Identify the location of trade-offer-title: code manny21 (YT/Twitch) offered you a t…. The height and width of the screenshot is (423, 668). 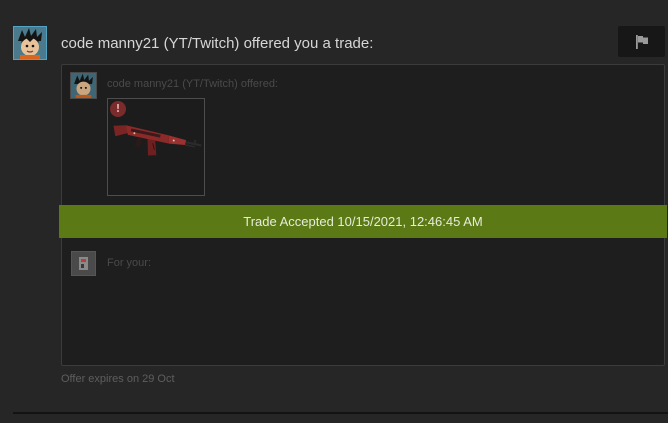
(217, 43).